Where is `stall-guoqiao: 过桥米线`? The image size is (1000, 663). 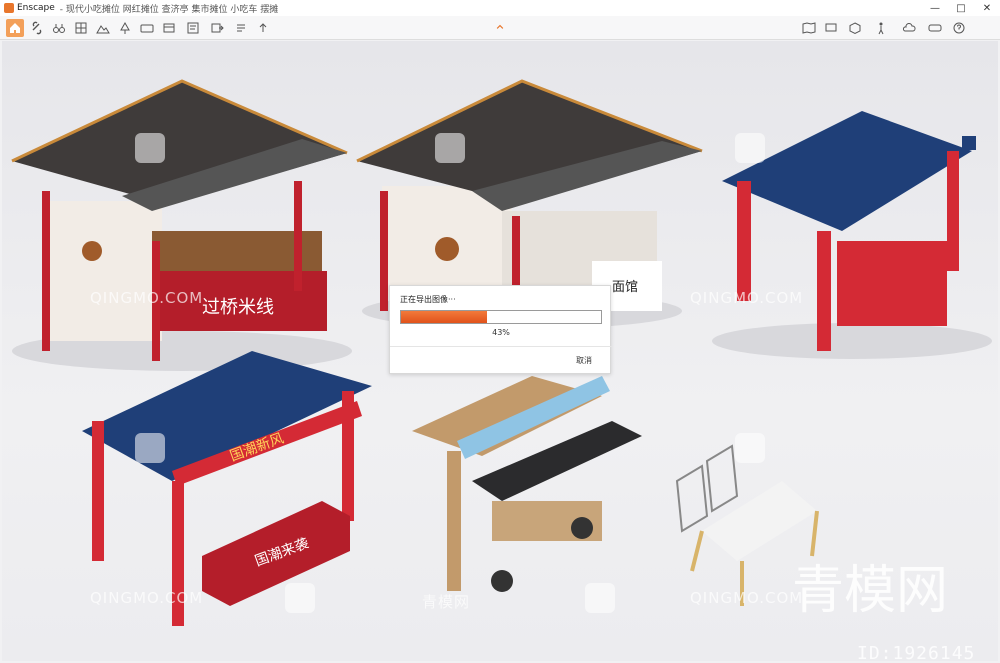
stall-guoqiao: 过桥米线 is located at coordinates (179, 220).